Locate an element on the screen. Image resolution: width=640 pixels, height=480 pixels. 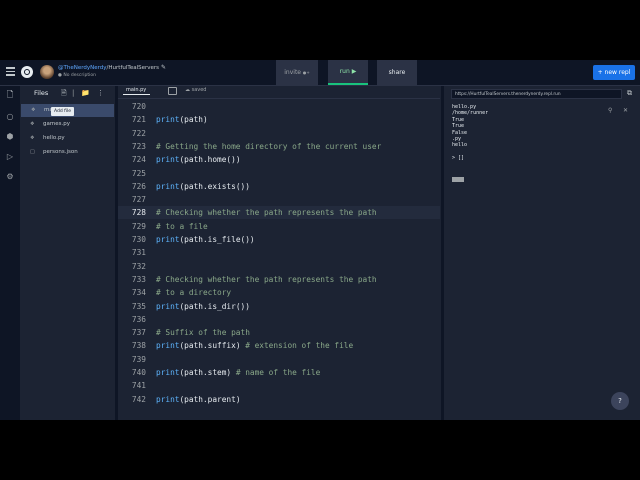
line-text: print(path.exists()) is located at coordinates (203, 186).